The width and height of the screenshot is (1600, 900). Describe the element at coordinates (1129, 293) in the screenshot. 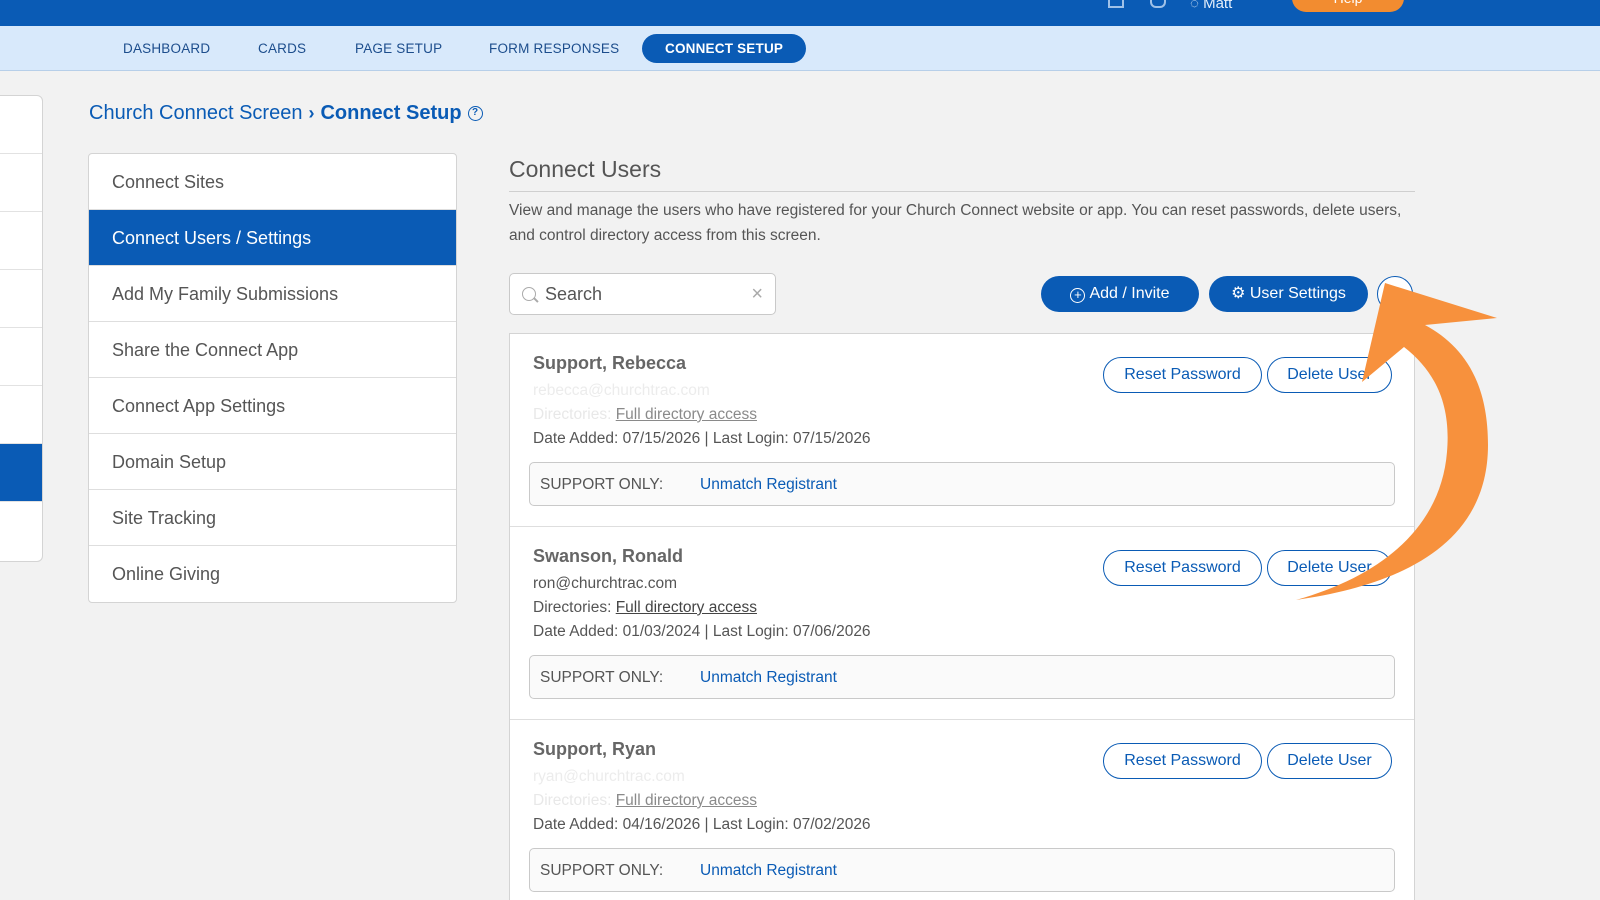

I see `add-invite-label: Add / Invite` at that location.